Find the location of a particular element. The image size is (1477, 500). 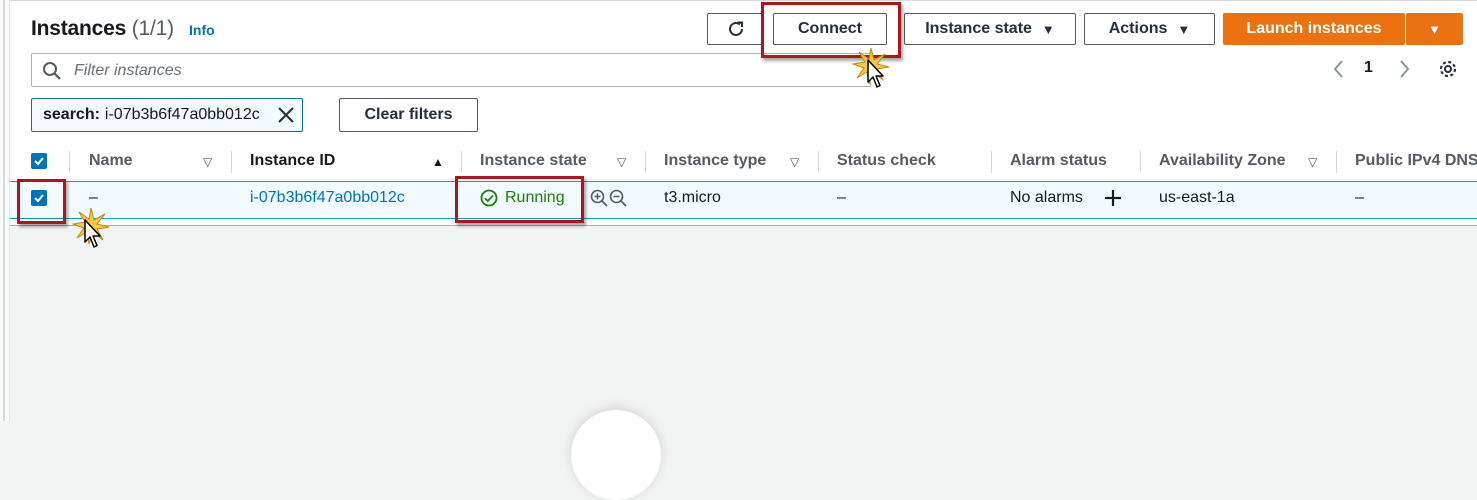

row-checkbox is located at coordinates (39, 198).